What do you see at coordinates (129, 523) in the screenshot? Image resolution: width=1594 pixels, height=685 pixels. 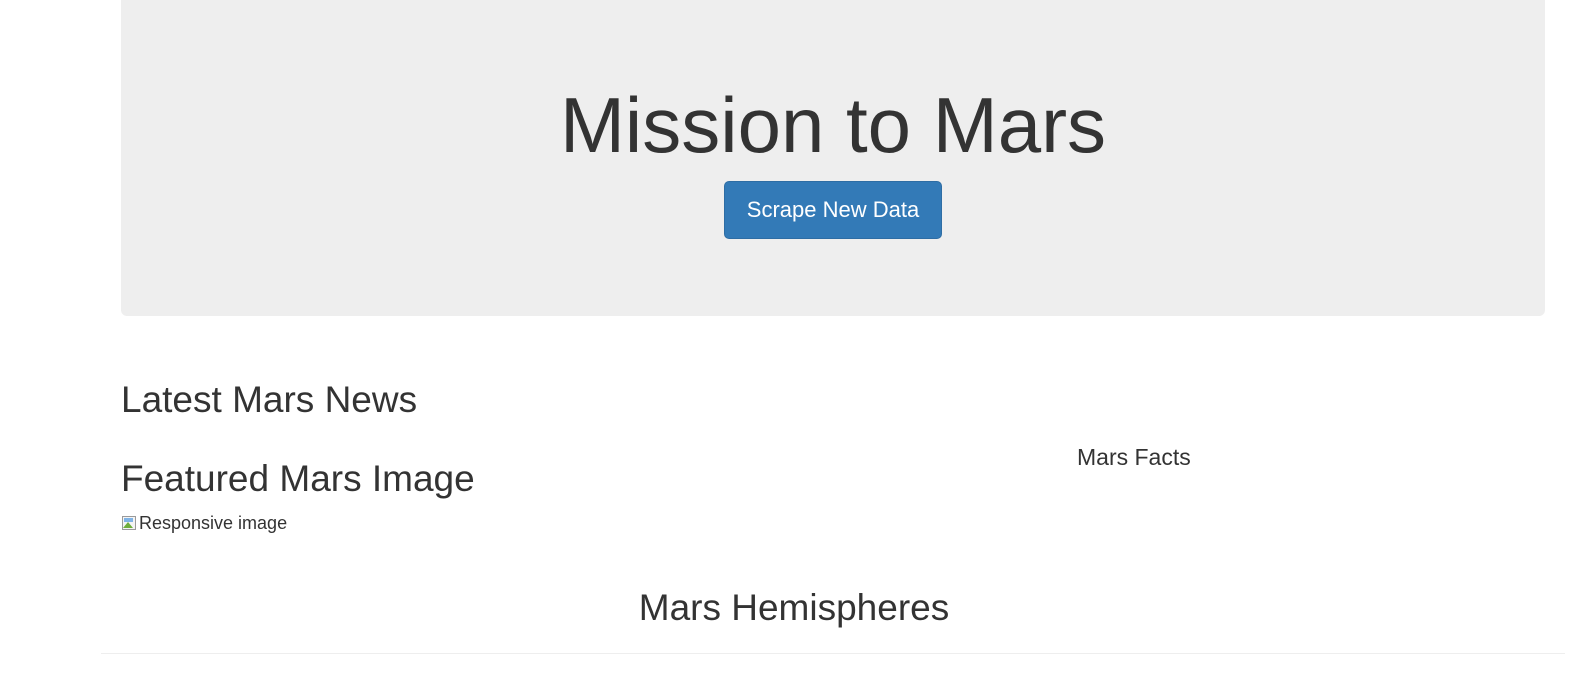 I see `broken-image-icon` at bounding box center [129, 523].